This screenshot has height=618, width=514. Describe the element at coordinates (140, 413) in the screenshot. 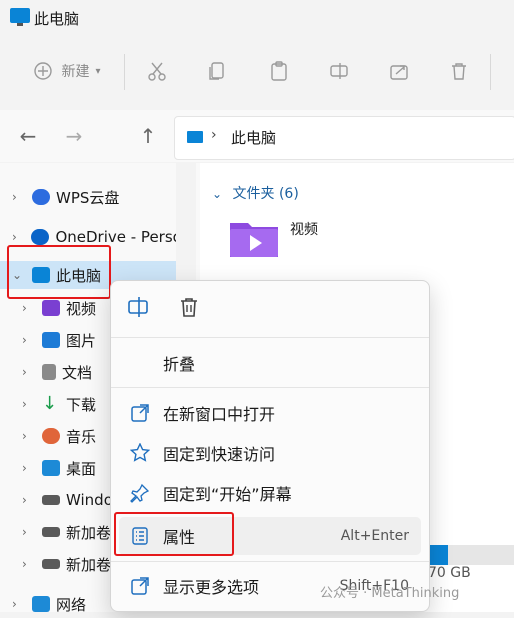

I see `open-new-window-icon` at that location.